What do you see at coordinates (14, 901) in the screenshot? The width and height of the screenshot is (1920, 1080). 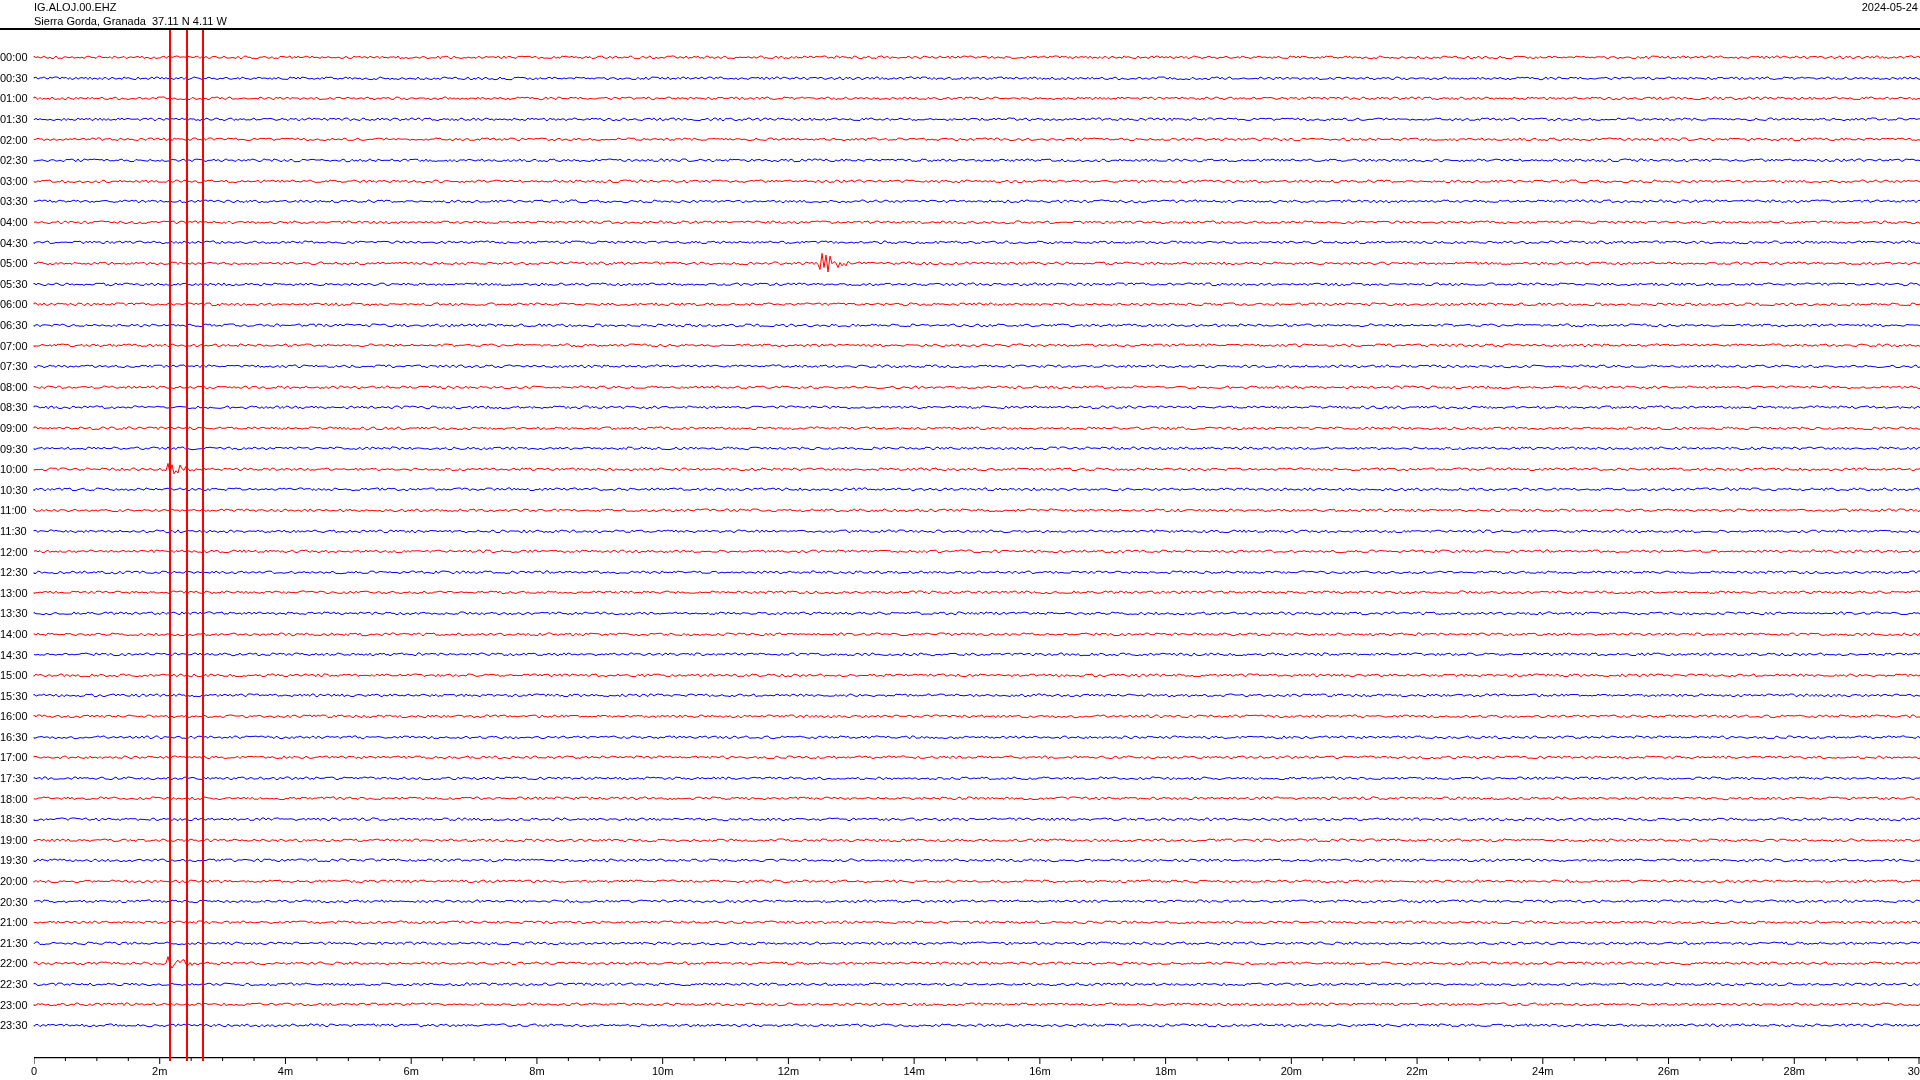 I see `time-label: 20:30` at bounding box center [14, 901].